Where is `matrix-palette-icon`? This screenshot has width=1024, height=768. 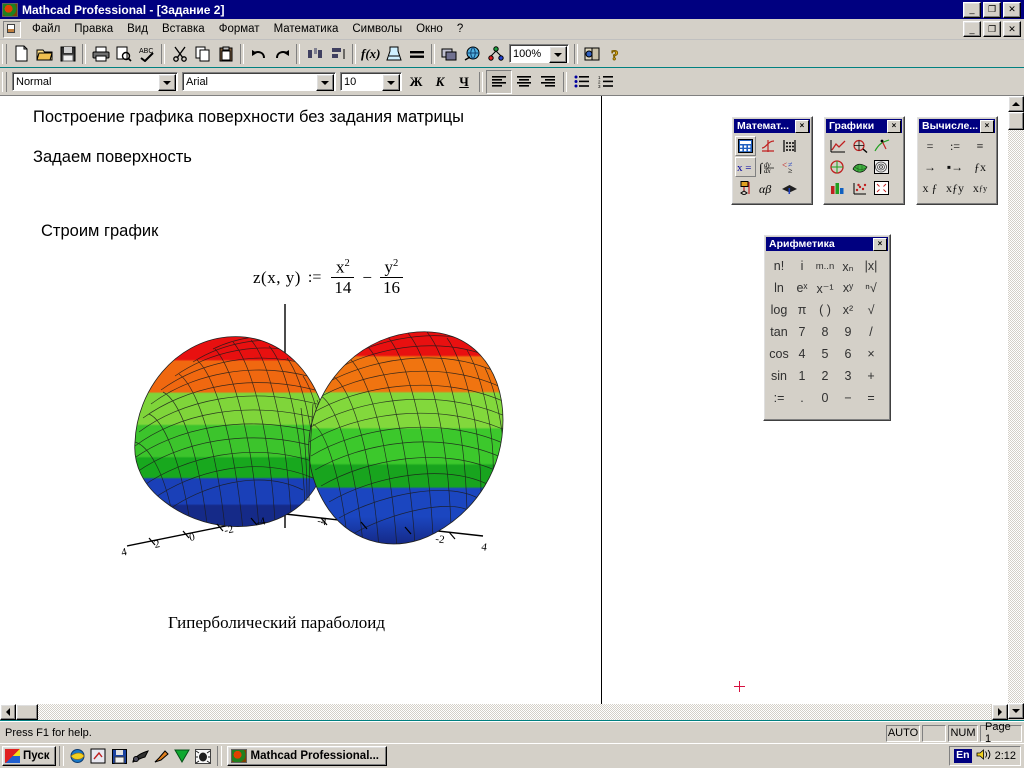
matrix-palette-icon is located at coordinates (789, 146).